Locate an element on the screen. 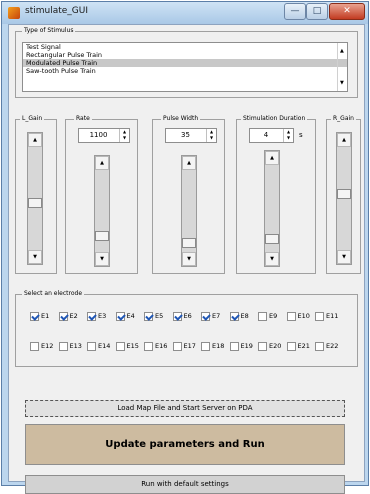 Image resolution: width=370 pixels, height=494 pixels. electrode-checkbox: E7 is located at coordinates (210, 316).